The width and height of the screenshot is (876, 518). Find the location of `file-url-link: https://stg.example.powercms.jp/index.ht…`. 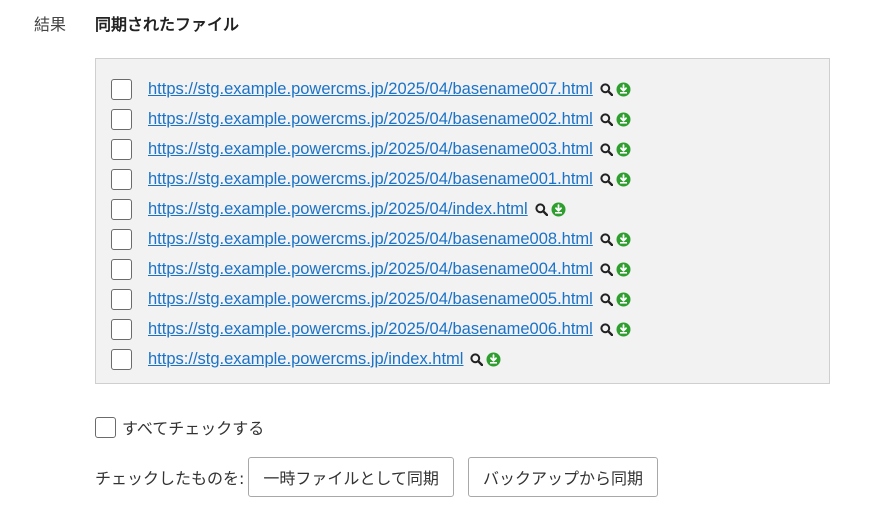

file-url-link: https://stg.example.powercms.jp/index.ht… is located at coordinates (305, 359).